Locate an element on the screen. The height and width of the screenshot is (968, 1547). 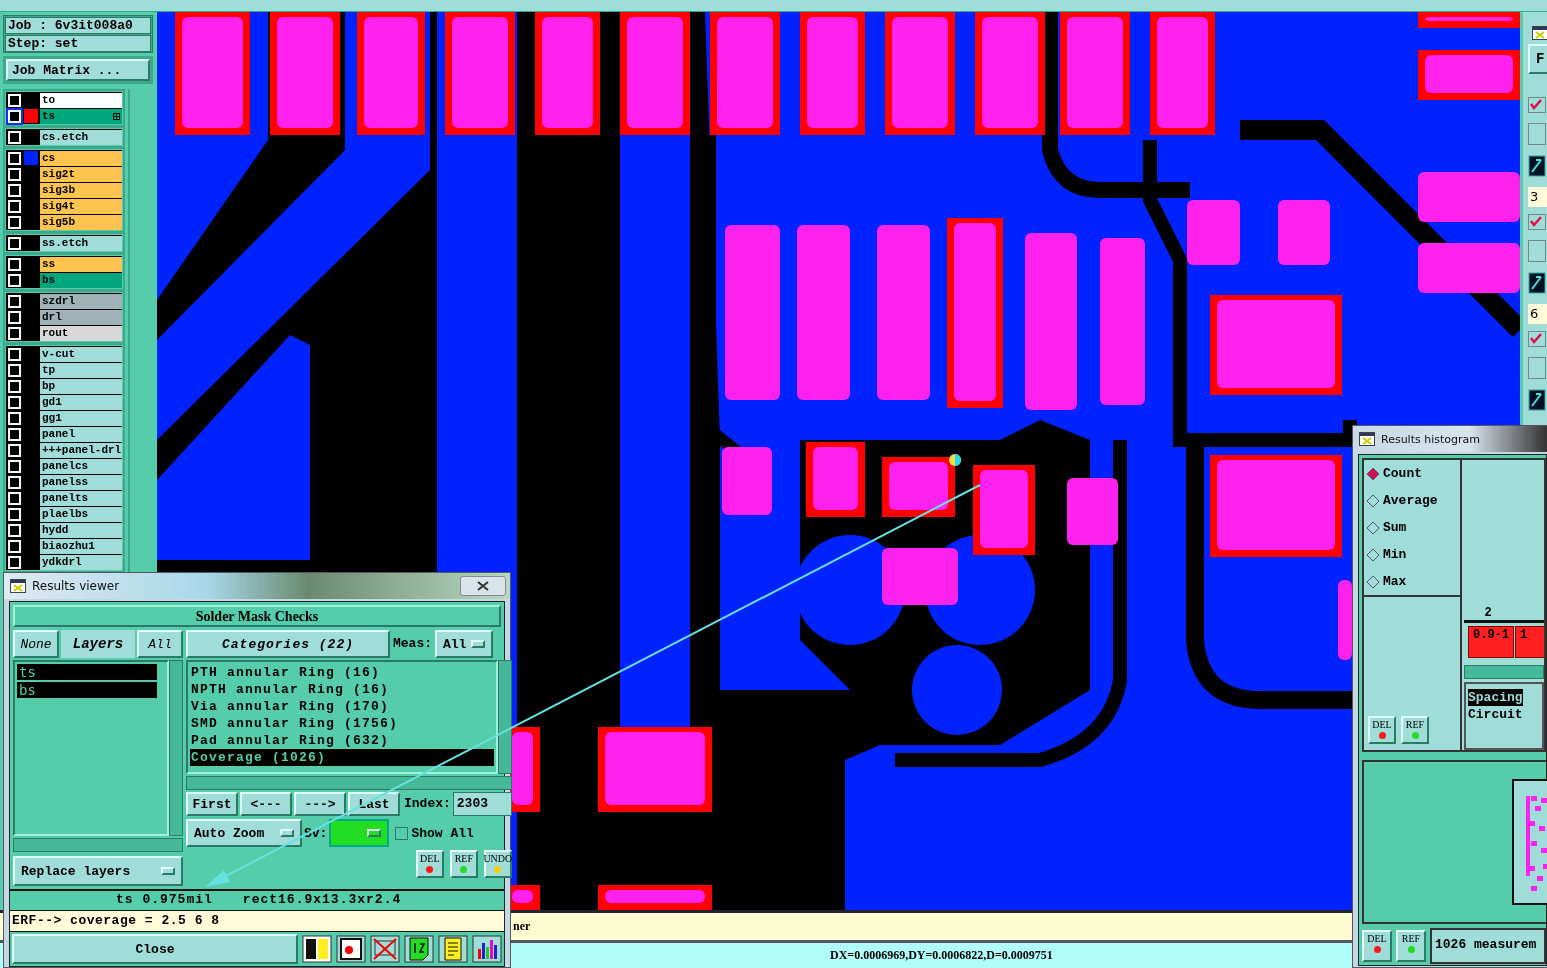
all-button: All is located at coordinates (160, 644).